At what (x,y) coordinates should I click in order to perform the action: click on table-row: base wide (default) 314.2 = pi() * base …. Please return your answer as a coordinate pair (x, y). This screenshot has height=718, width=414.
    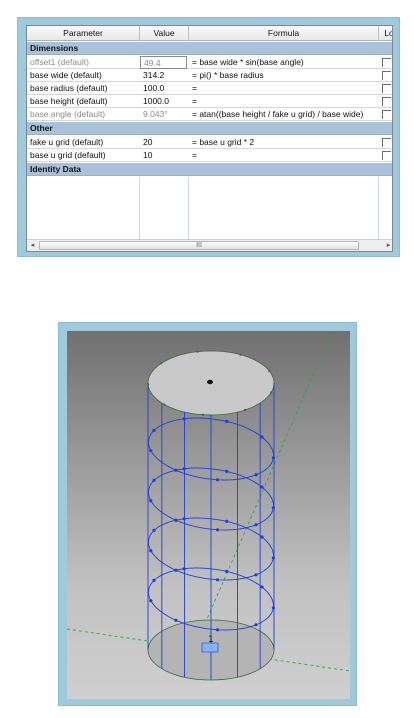
    Looking at the image, I should click on (209, 75).